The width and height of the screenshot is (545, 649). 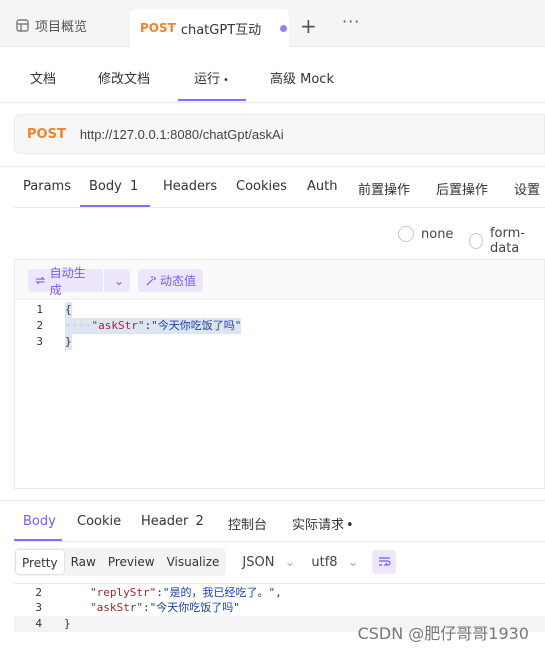 I want to click on request-url-input: http://127.0.0.1:8080/chatGpt/askAi, so click(x=182, y=134).